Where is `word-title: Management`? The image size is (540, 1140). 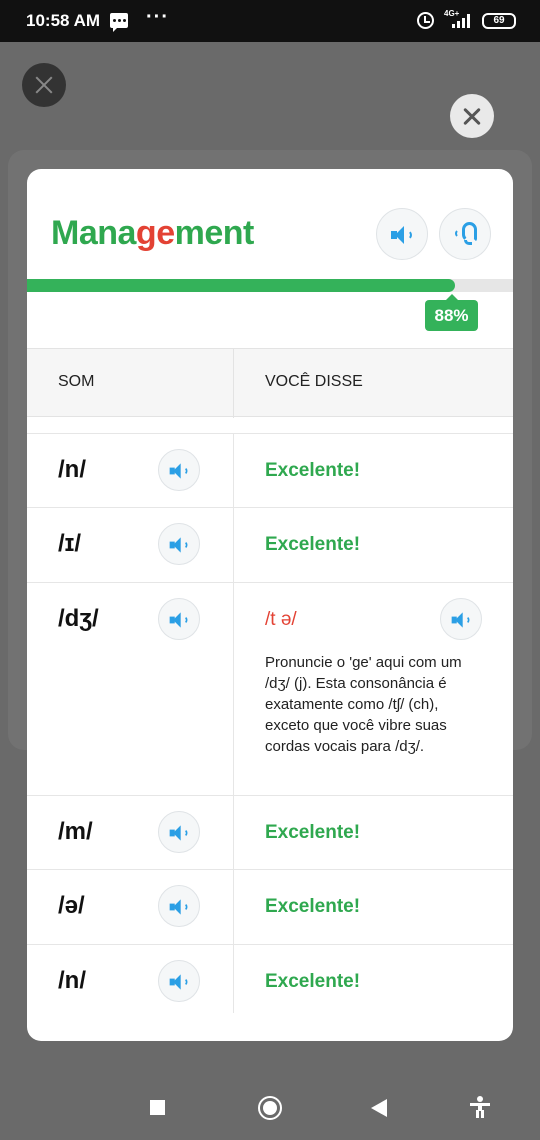
word-title: Management is located at coordinates (152, 233).